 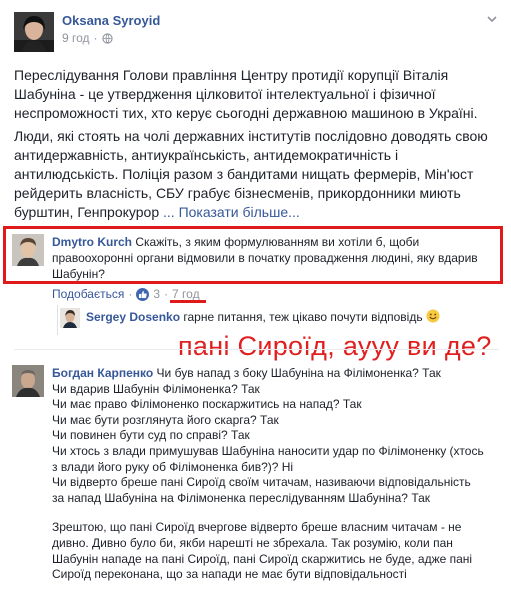 I want to click on time-underline-mark, so click(x=188, y=301).